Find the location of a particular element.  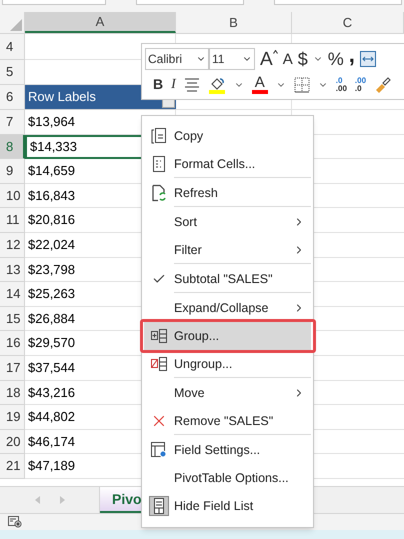

font-color-button: A is located at coordinates (260, 84).